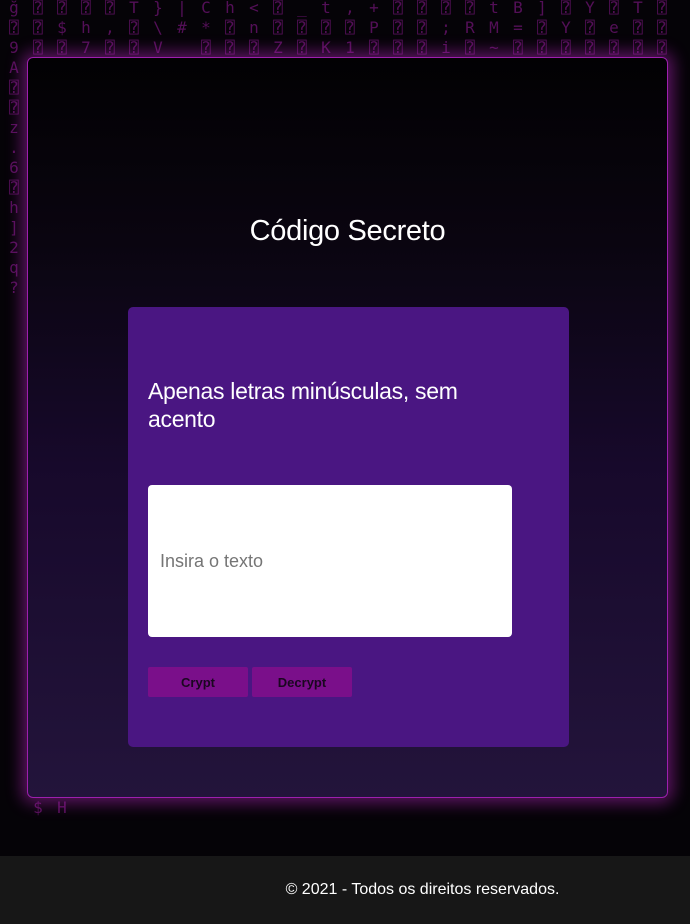 The height and width of the screenshot is (924, 690). Describe the element at coordinates (254, 28) in the screenshot. I see `matrix-column: < n ⍰` at that location.